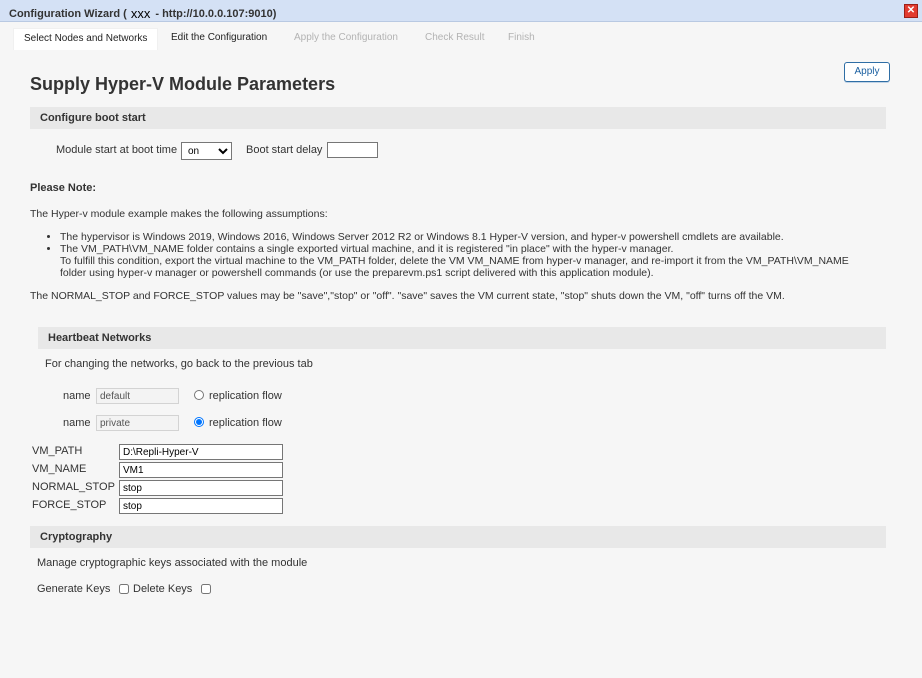 This screenshot has height=678, width=922. What do you see at coordinates (458, 537) in the screenshot?
I see `crypto-section-header: Cryptography` at bounding box center [458, 537].